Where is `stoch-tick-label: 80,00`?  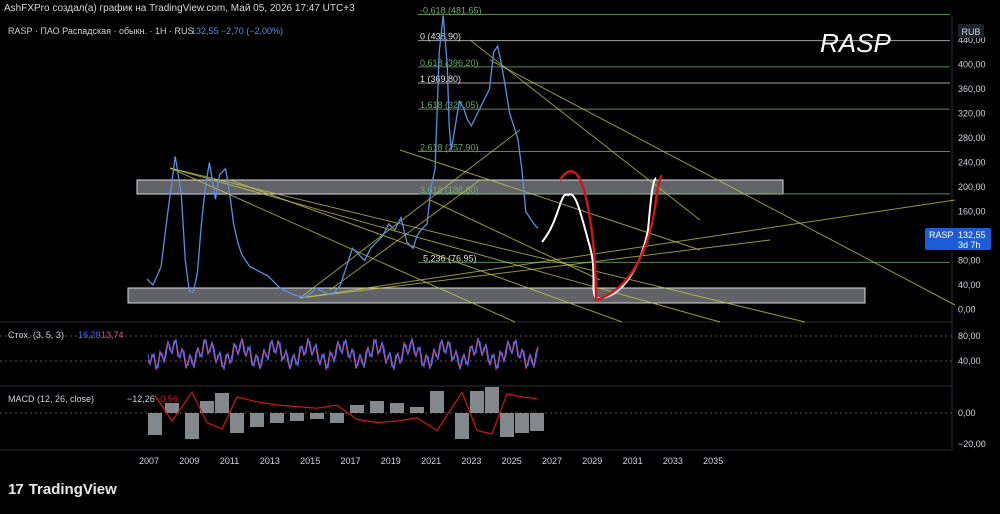
stoch-tick-label: 80,00 is located at coordinates (969, 336).